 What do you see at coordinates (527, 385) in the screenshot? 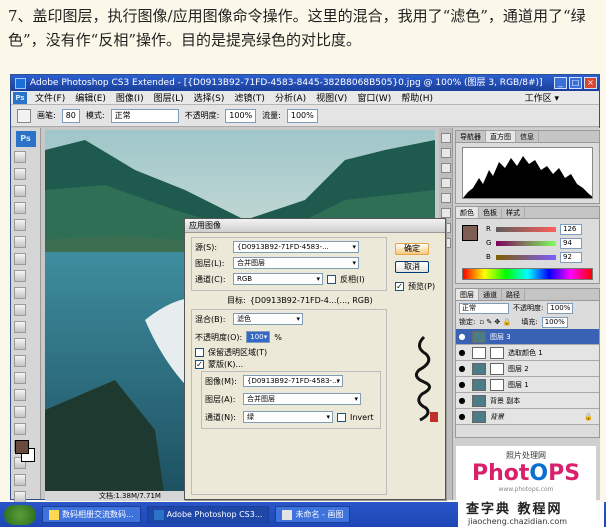
I see `layer-row: ● 图层 1` at bounding box center [527, 385].